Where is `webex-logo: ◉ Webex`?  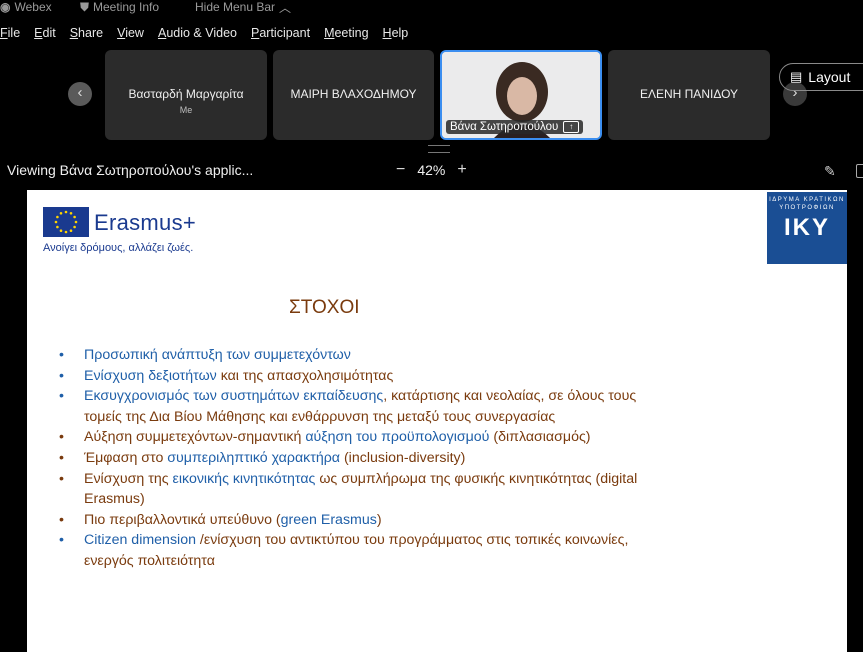
webex-logo: ◉ Webex is located at coordinates (26, 7).